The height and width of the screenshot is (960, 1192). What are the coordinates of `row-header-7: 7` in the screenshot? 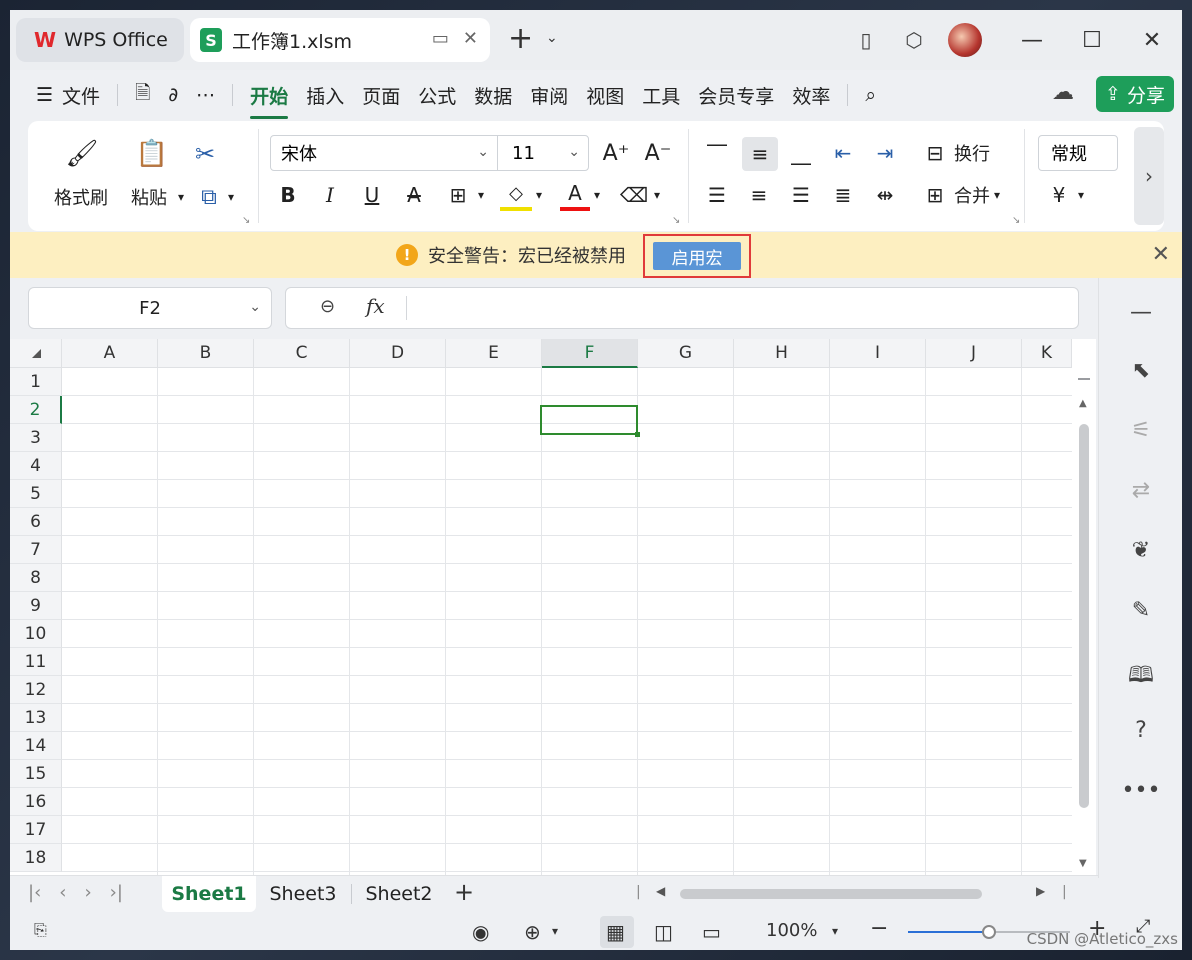 It's located at (36, 550).